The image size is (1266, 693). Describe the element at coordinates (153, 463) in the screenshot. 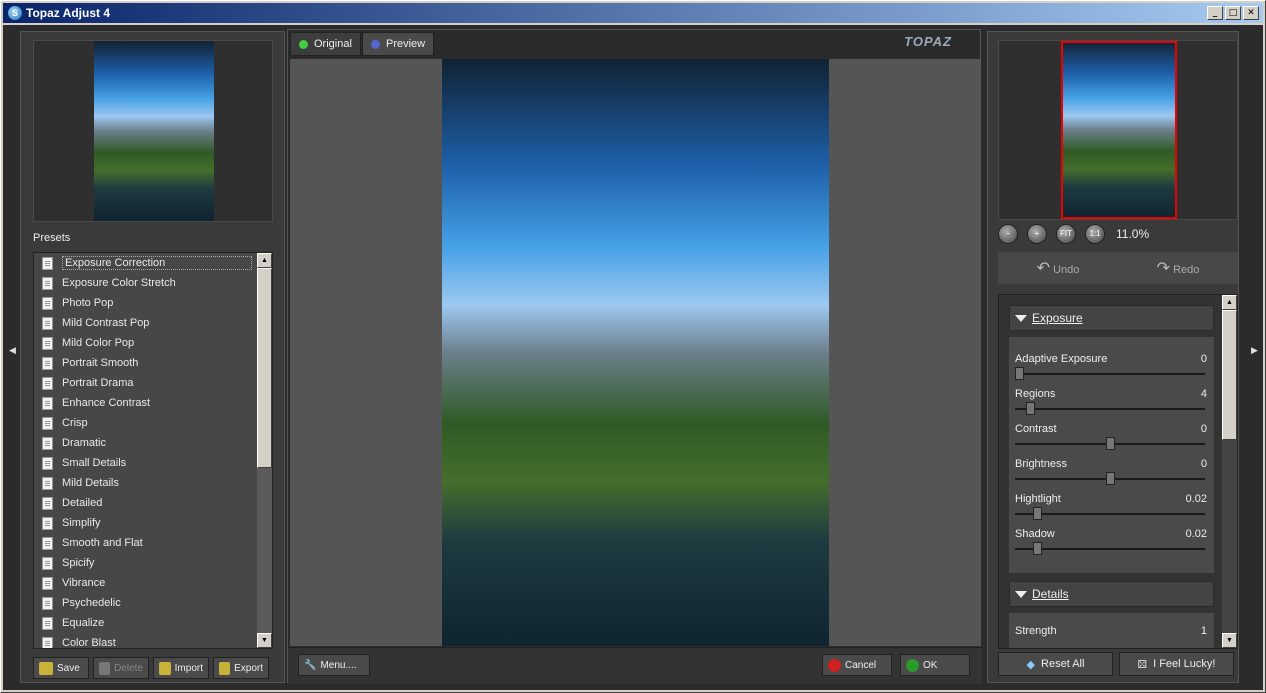

I see `preset-item: Small Details` at that location.